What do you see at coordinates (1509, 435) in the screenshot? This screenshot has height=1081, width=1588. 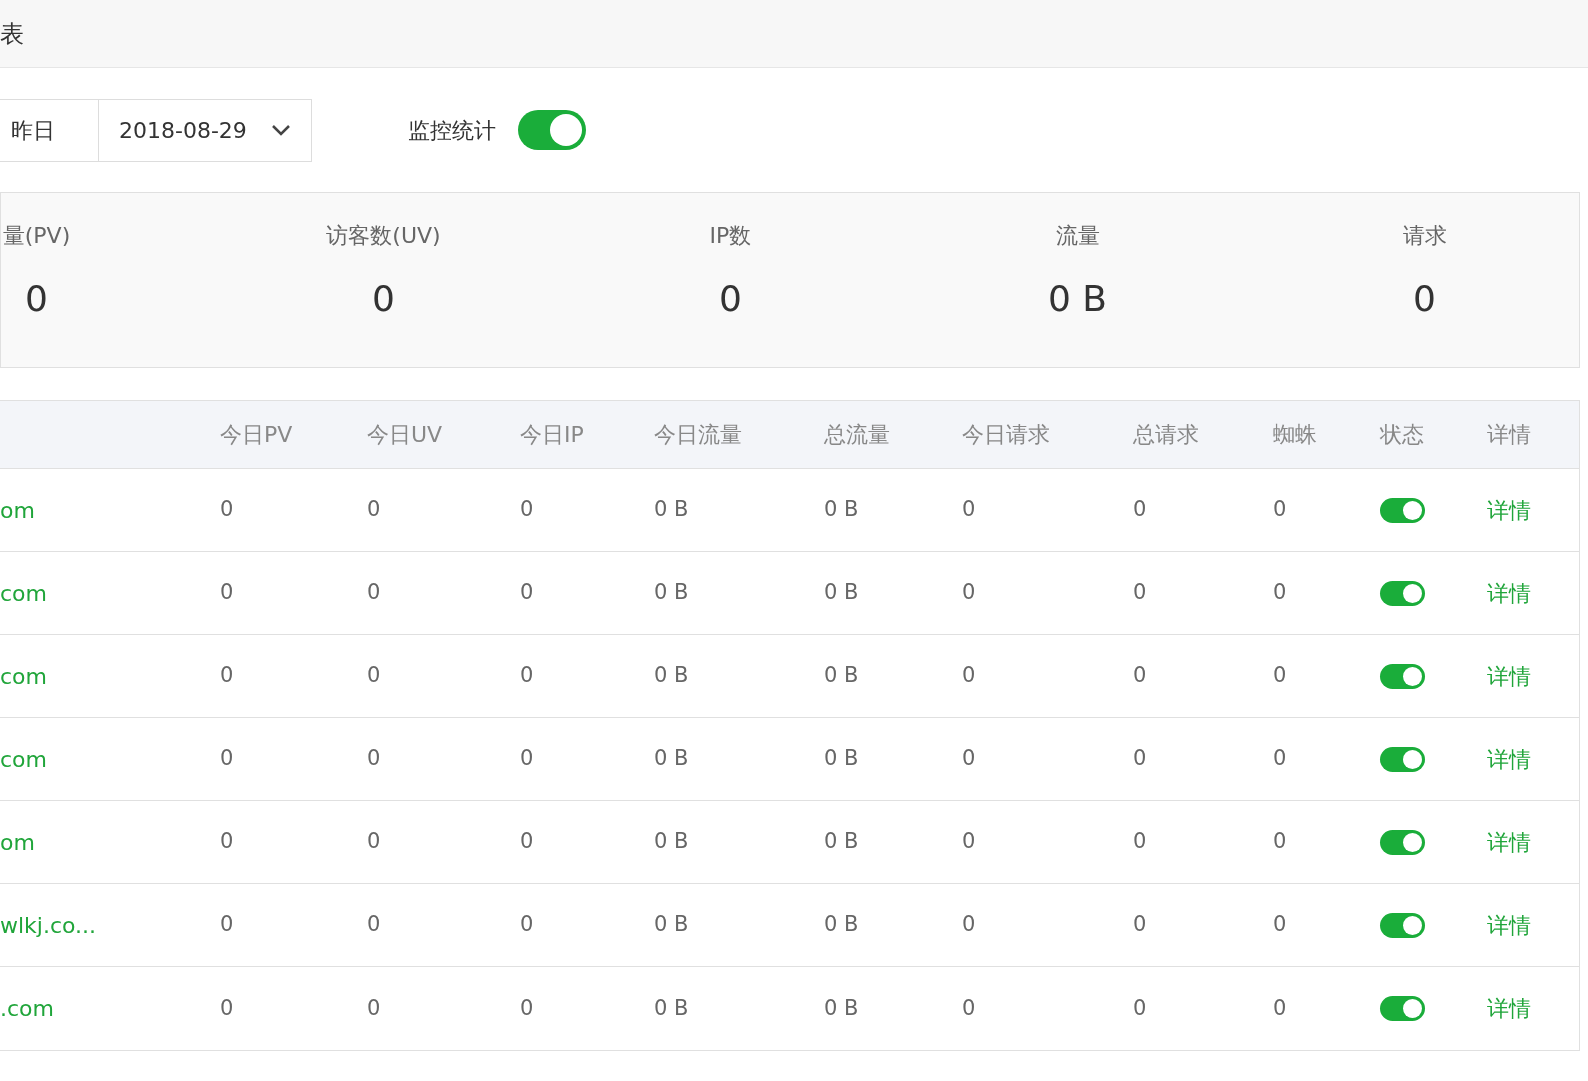 I see `column-header: 详情` at bounding box center [1509, 435].